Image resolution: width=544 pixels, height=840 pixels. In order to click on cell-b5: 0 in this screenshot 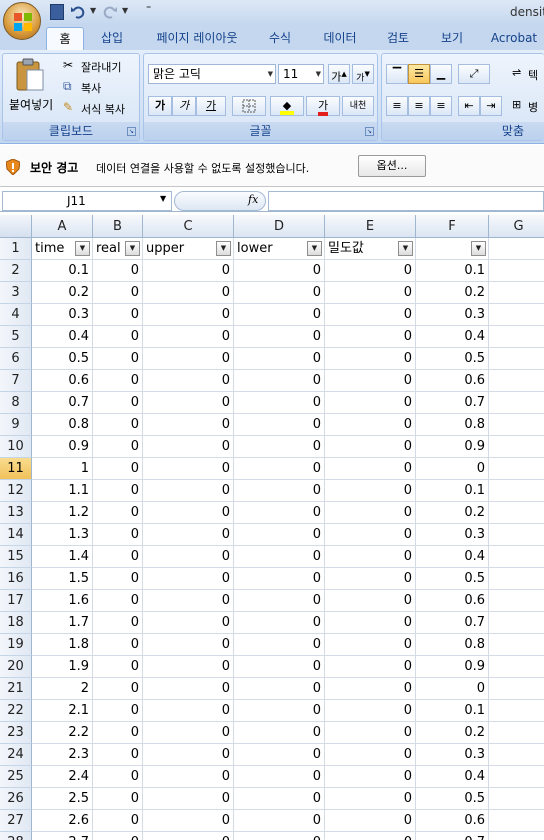, I will do `click(118, 337)`.